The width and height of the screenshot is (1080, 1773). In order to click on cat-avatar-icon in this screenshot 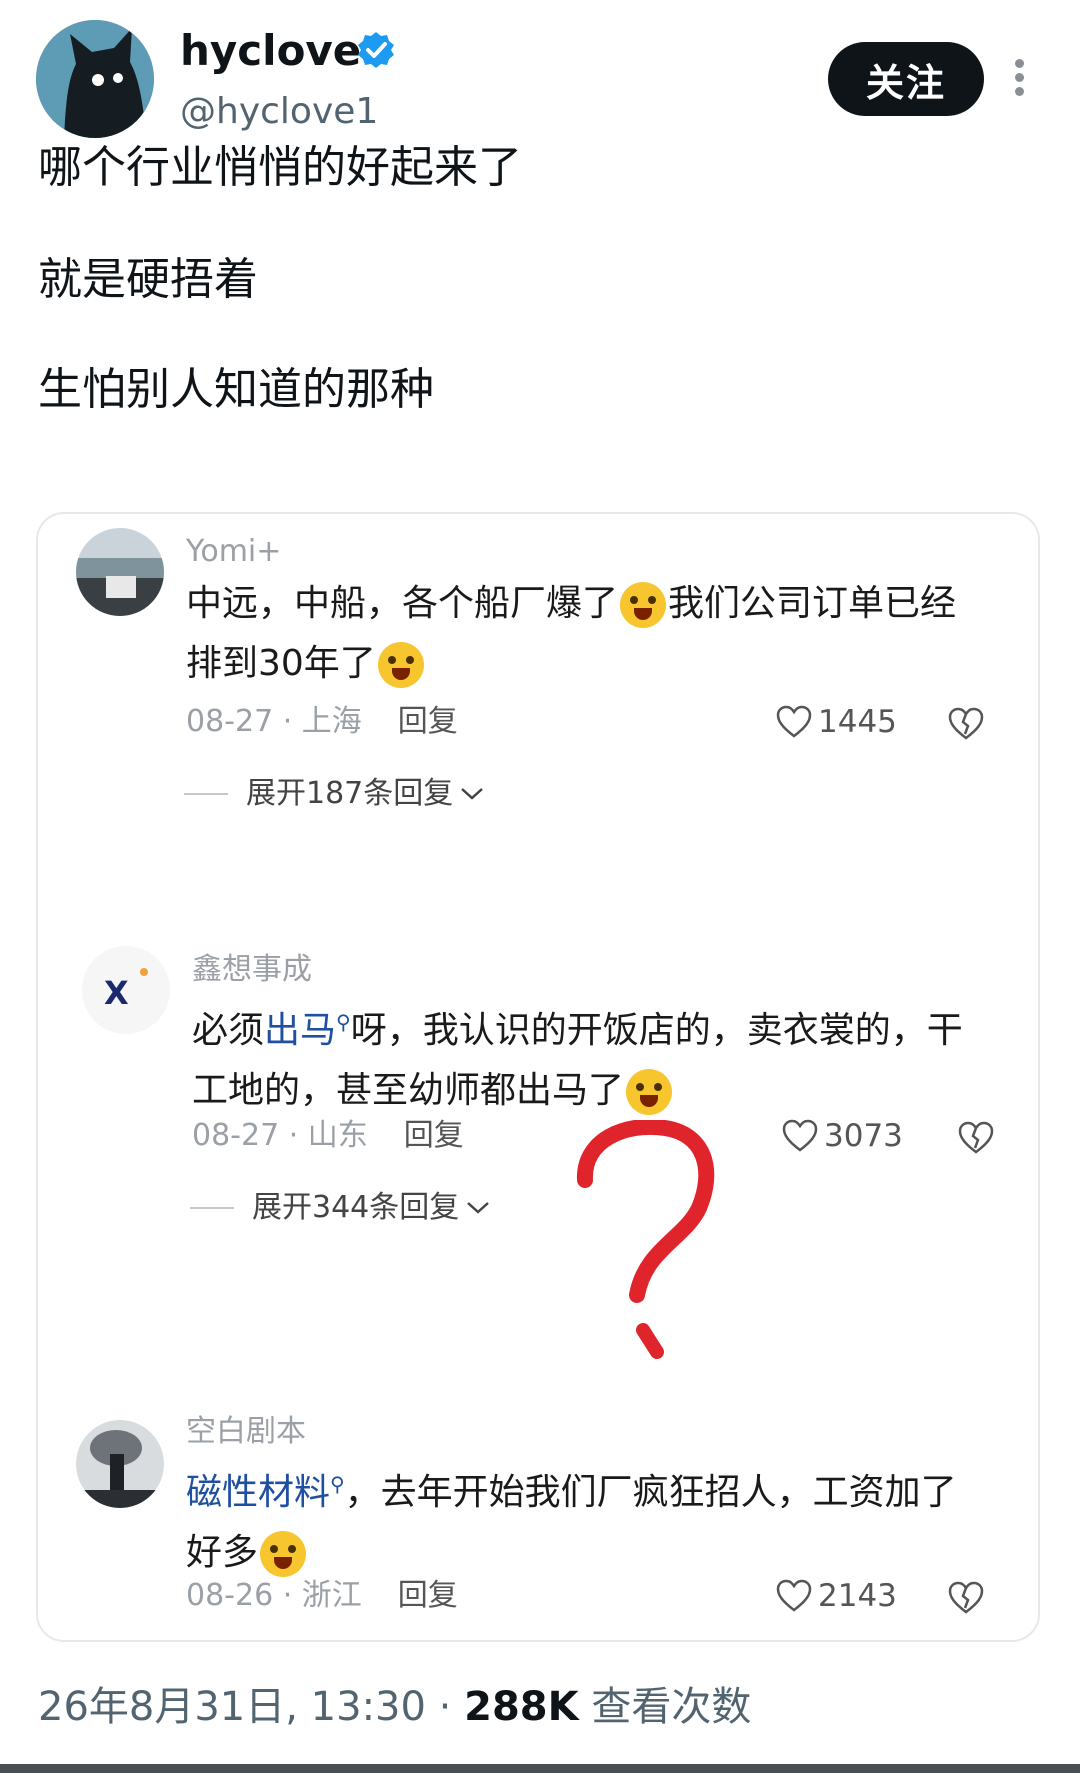, I will do `click(95, 79)`.